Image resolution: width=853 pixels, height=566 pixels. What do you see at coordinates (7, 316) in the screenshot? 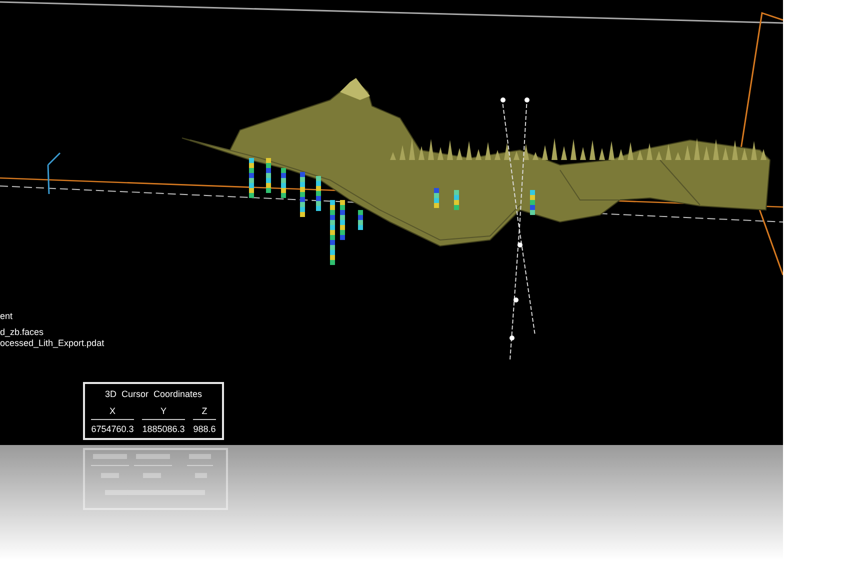
I see `layer-label: ent` at bounding box center [7, 316].